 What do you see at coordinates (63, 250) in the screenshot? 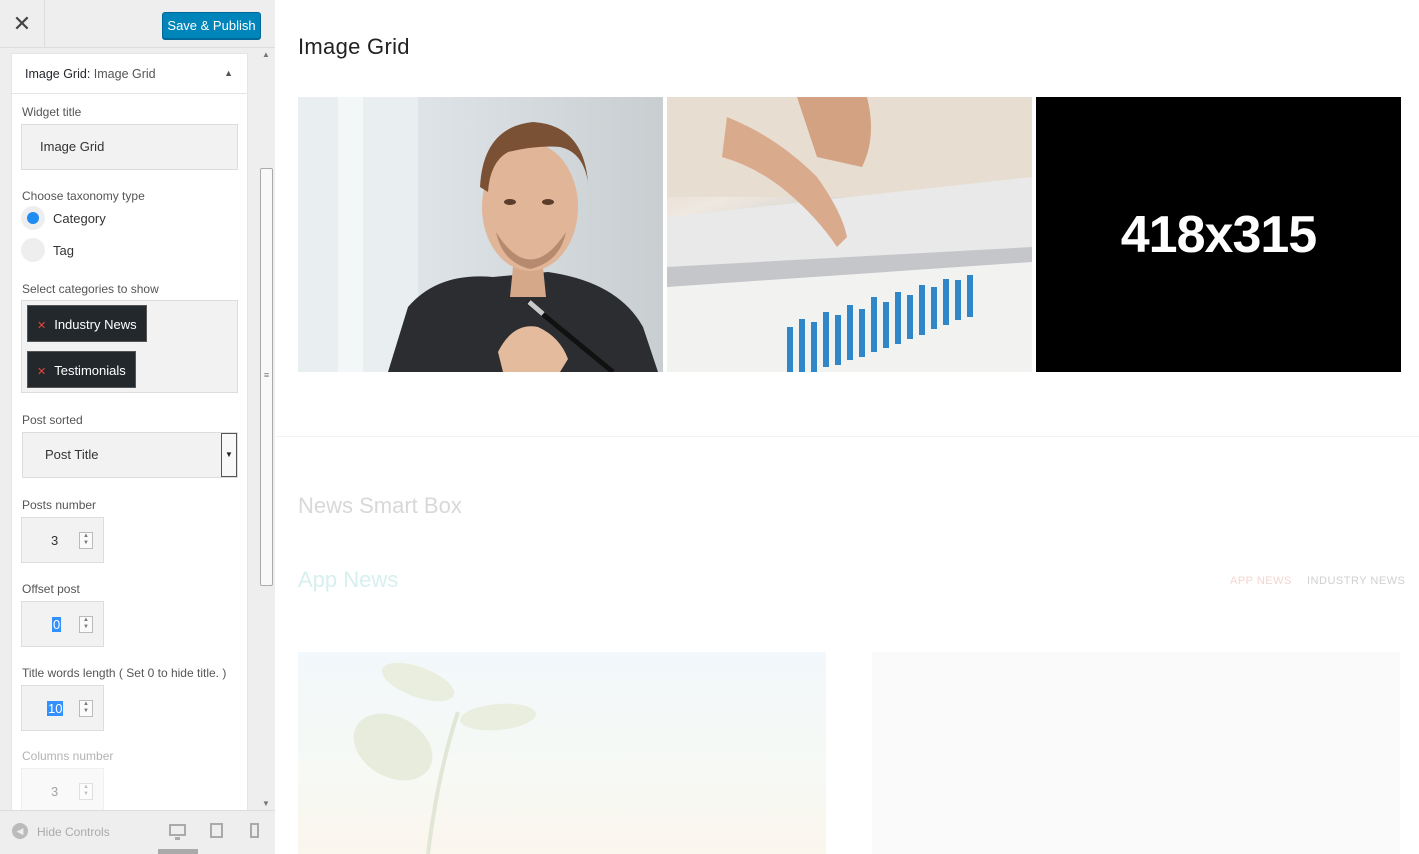
I see `radio-tag-label: Tag` at bounding box center [63, 250].